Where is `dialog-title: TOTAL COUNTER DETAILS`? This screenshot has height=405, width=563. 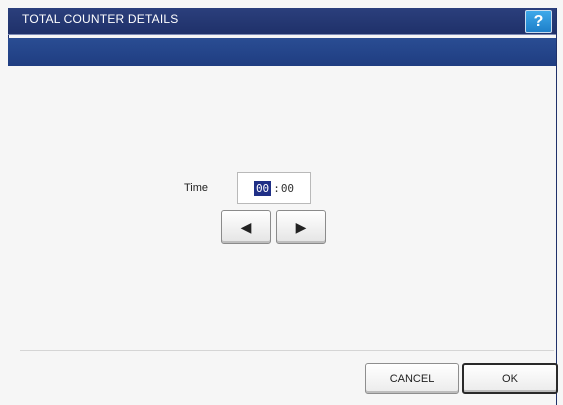
dialog-title: TOTAL COUNTER DETAILS is located at coordinates (100, 19).